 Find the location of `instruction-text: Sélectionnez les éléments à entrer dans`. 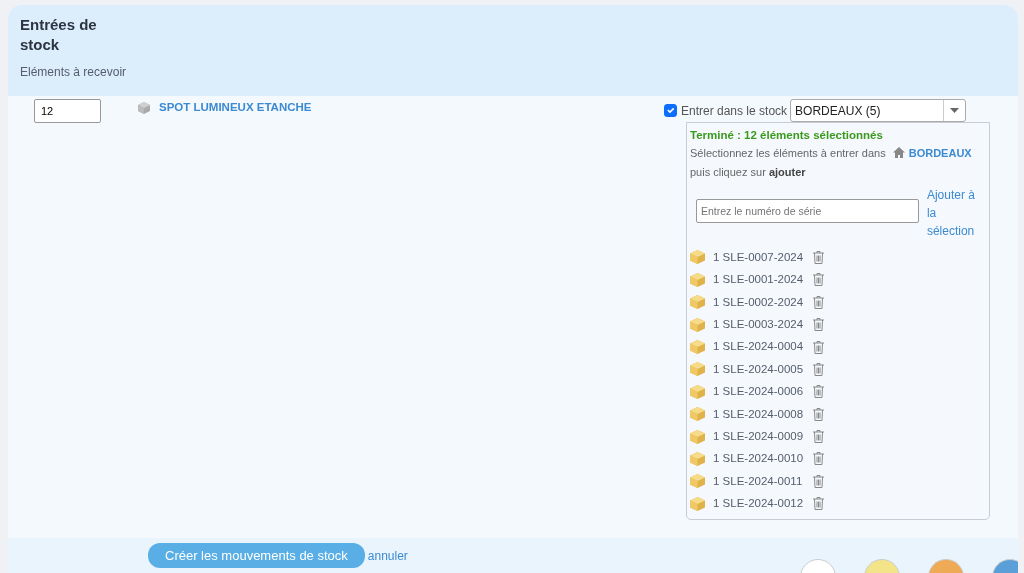

instruction-text: Sélectionnez les éléments à entrer dans is located at coordinates (788, 153).